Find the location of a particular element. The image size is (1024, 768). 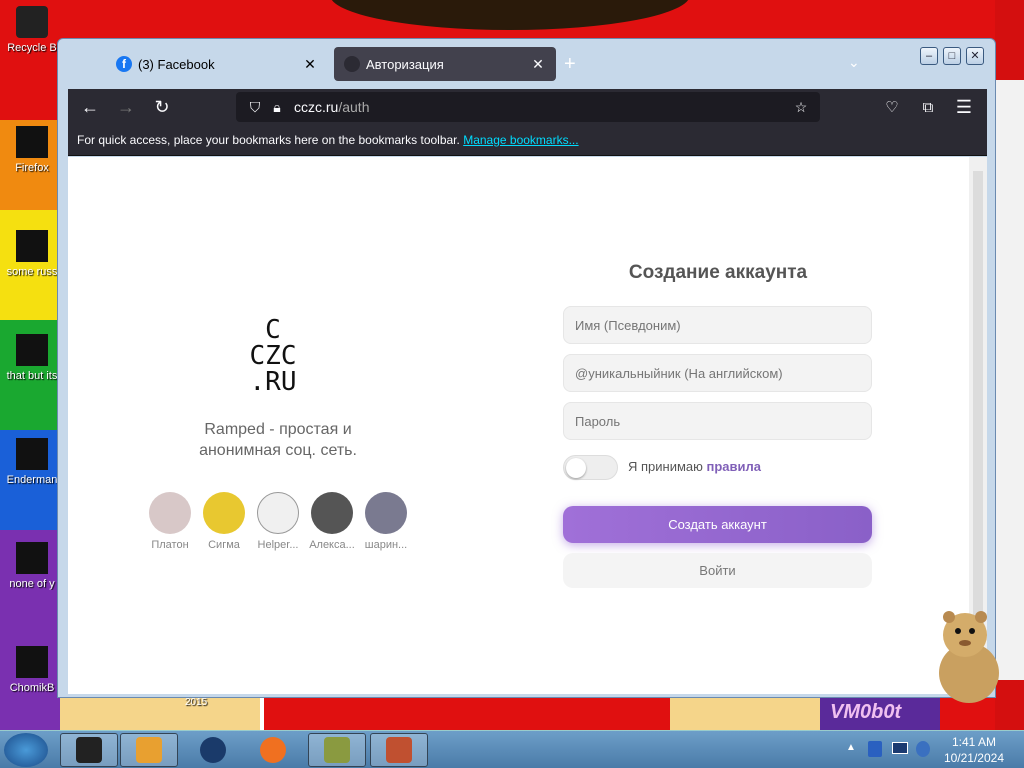

desktop-icon-file: some russ is located at coordinates (32, 254).